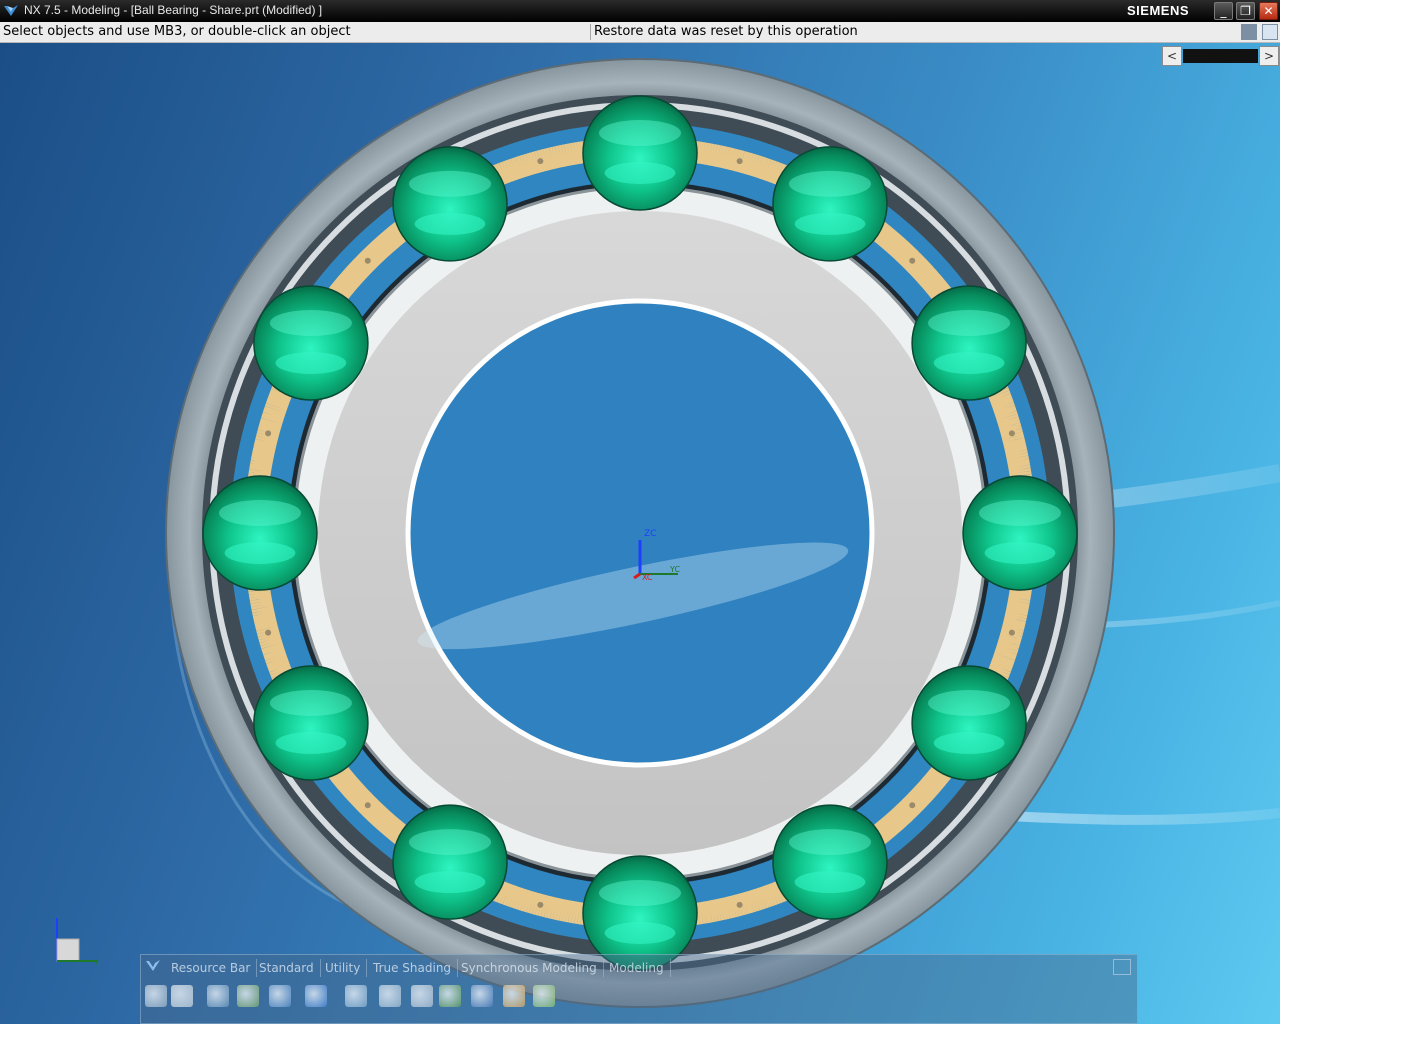 The image size is (1418, 1040). What do you see at coordinates (156, 996) in the screenshot?
I see `settings-icon` at bounding box center [156, 996].